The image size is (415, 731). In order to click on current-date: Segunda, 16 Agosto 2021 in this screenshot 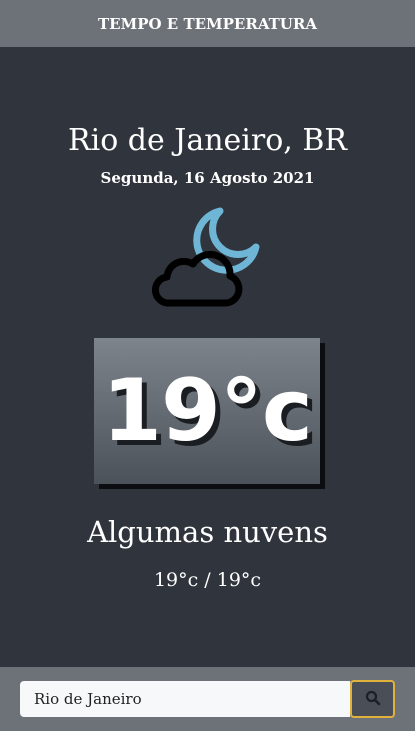, I will do `click(207, 178)`.